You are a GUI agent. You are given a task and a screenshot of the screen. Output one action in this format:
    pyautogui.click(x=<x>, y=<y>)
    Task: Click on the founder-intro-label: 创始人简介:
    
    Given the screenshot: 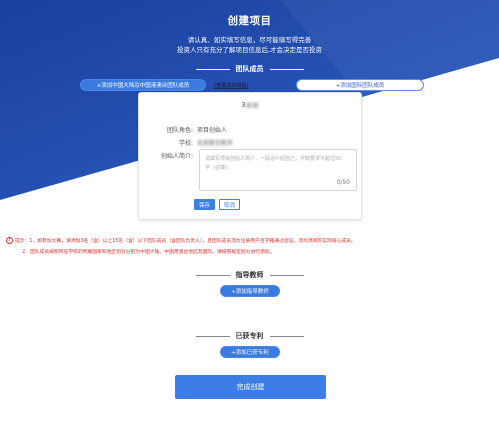 What is the action you would take?
    pyautogui.click(x=176, y=156)
    